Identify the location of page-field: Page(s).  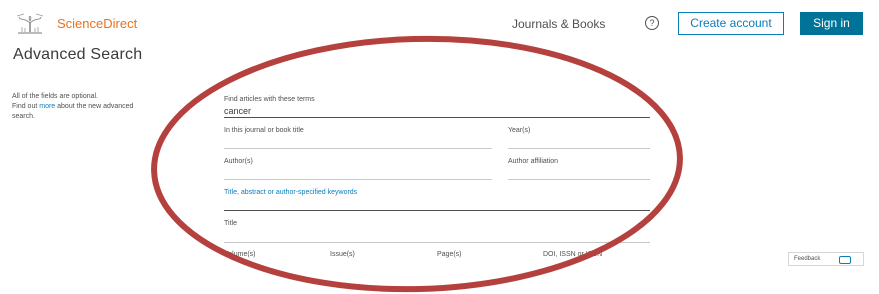
(449, 254).